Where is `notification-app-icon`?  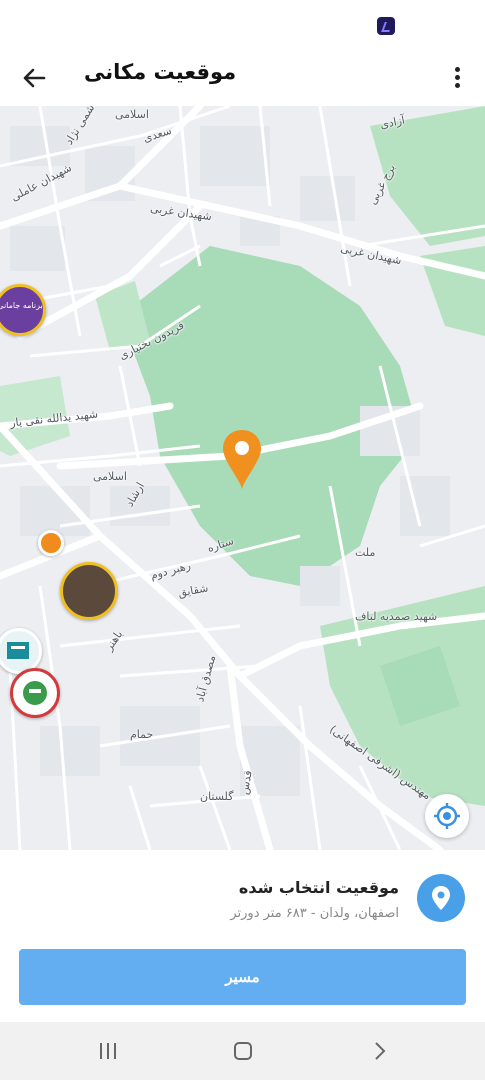
notification-app-icon is located at coordinates (386, 26).